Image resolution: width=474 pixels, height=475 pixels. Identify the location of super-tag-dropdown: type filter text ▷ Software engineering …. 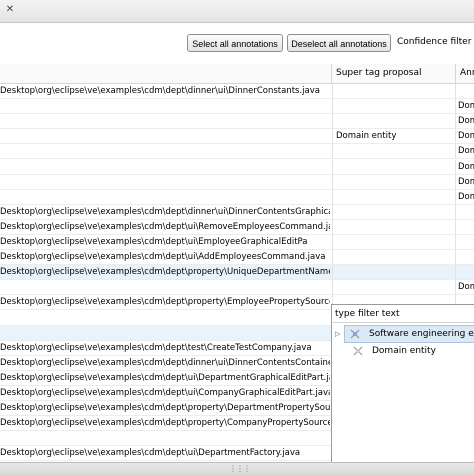
(402, 384).